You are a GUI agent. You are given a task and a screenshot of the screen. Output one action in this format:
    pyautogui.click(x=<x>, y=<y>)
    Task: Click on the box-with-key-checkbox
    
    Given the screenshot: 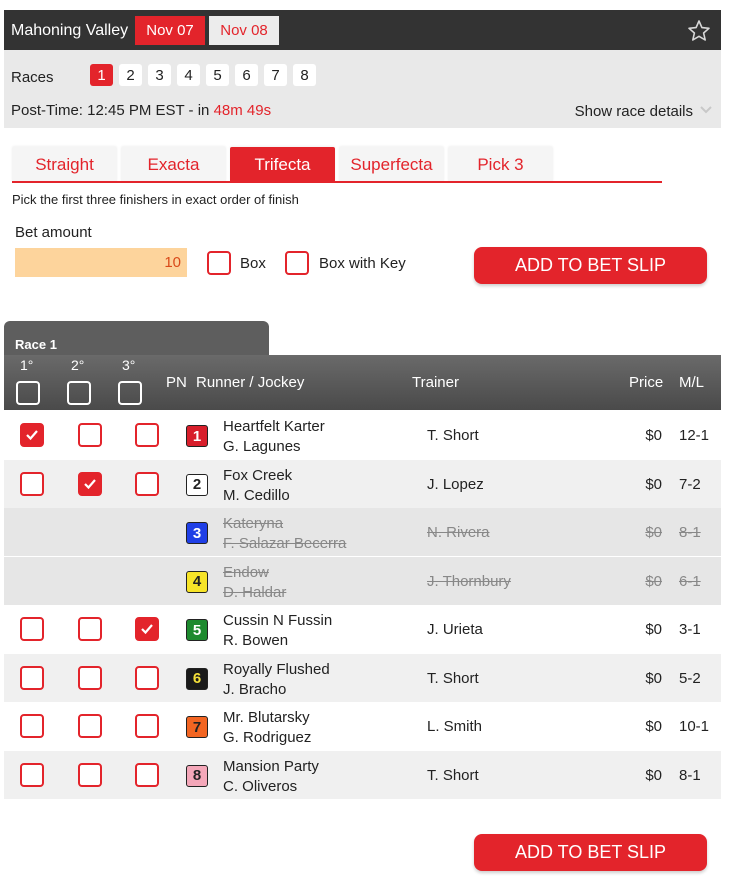 What is the action you would take?
    pyautogui.click(x=297, y=263)
    